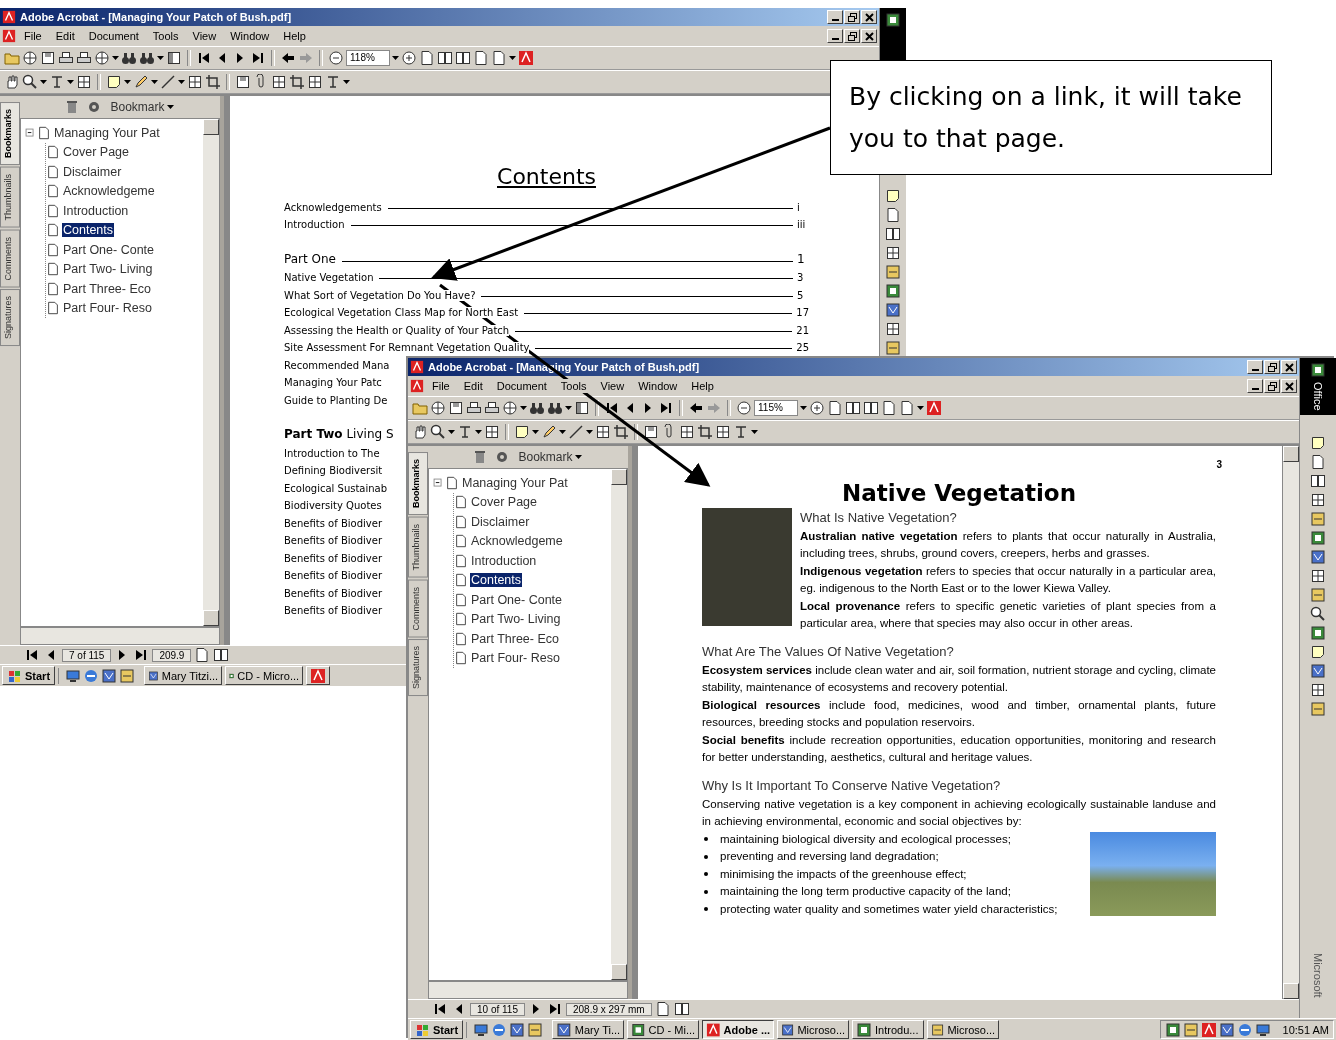 The width and height of the screenshot is (1336, 1040). Describe the element at coordinates (497, 1009) in the screenshot. I see `page-number-field: 10 of 115` at that location.